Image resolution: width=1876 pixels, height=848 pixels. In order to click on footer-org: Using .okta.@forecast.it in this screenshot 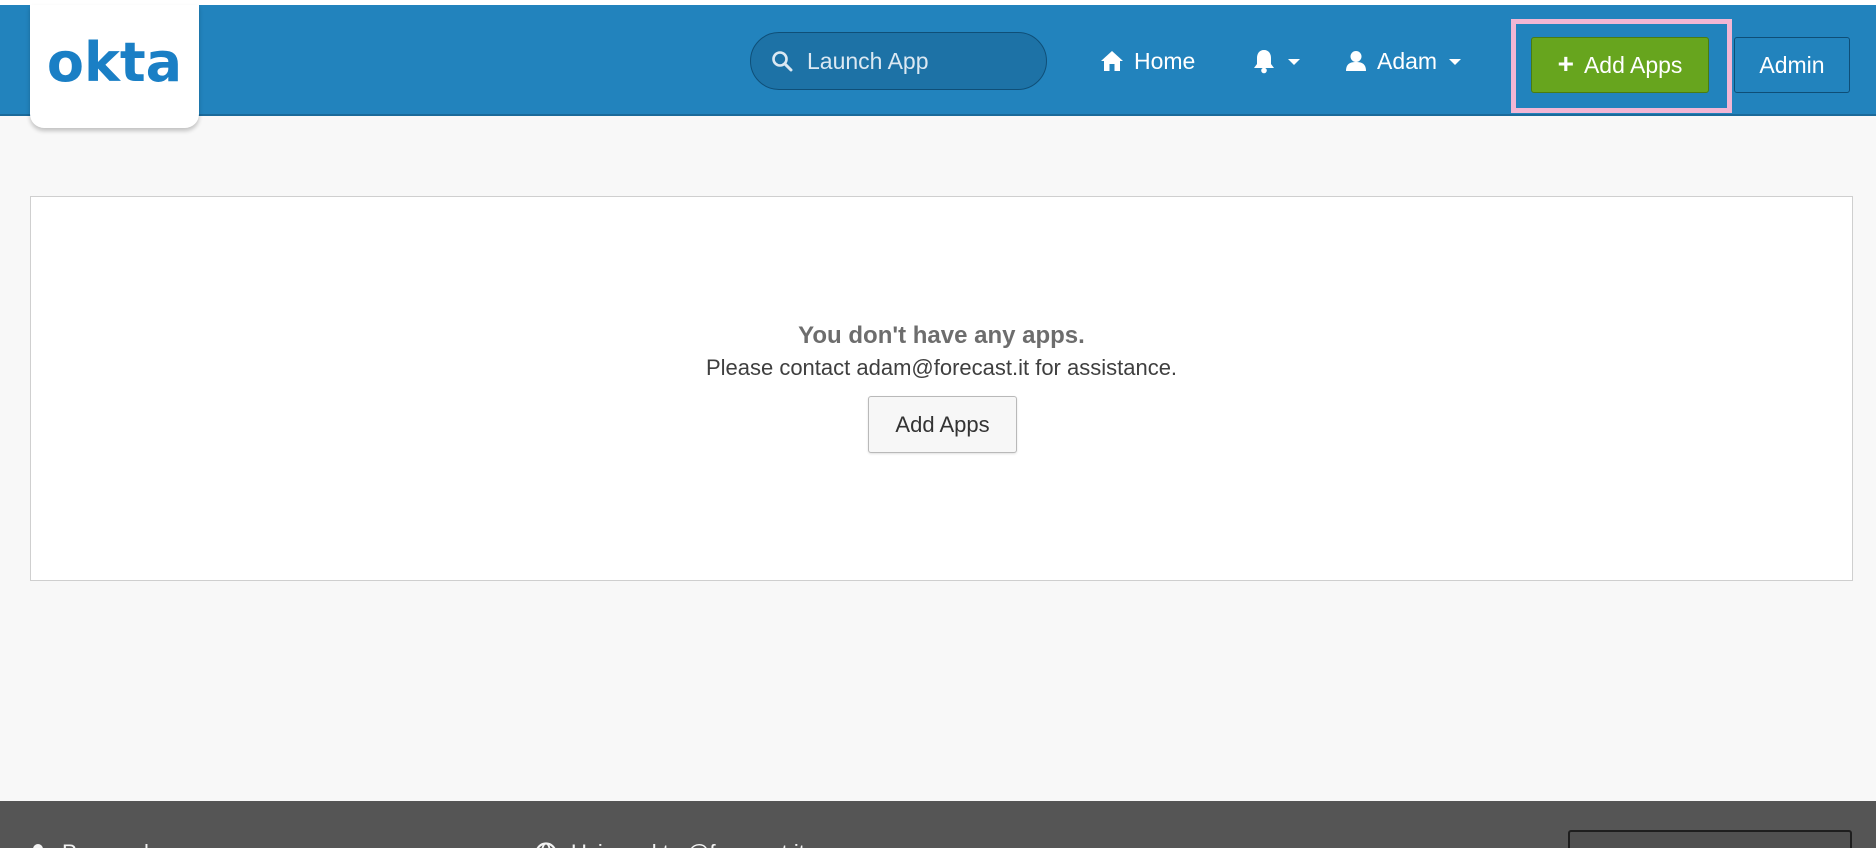, I will do `click(670, 844)`.